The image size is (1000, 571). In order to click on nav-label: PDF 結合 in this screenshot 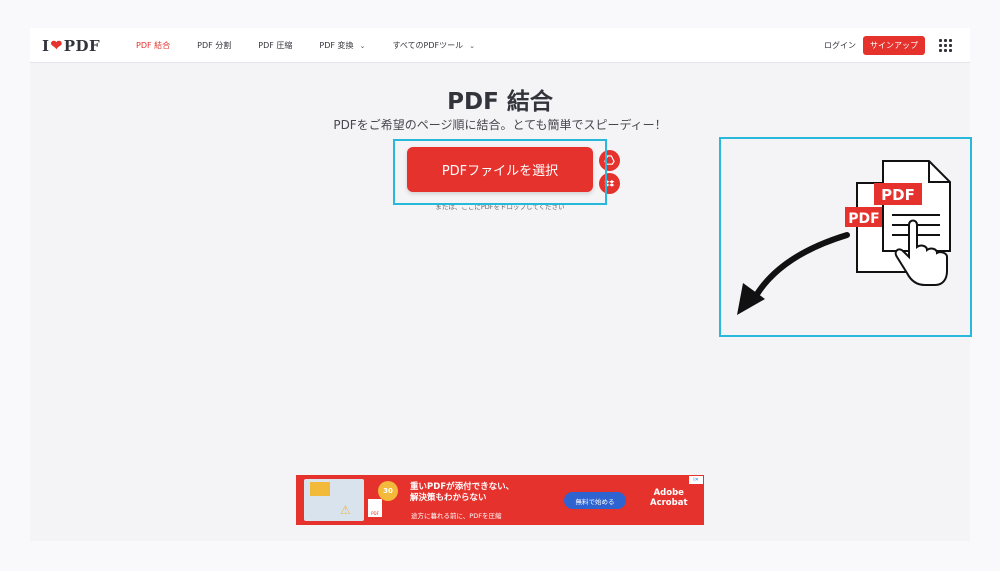, I will do `click(153, 45)`.